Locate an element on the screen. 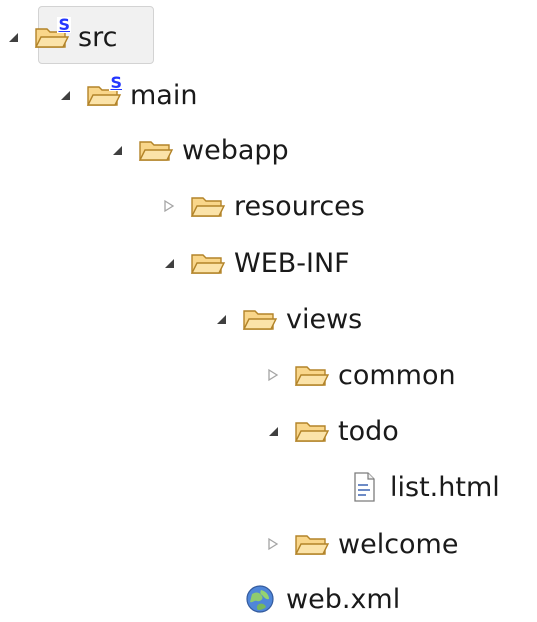  tree-item-webapp: webapp is located at coordinates (198, 150).